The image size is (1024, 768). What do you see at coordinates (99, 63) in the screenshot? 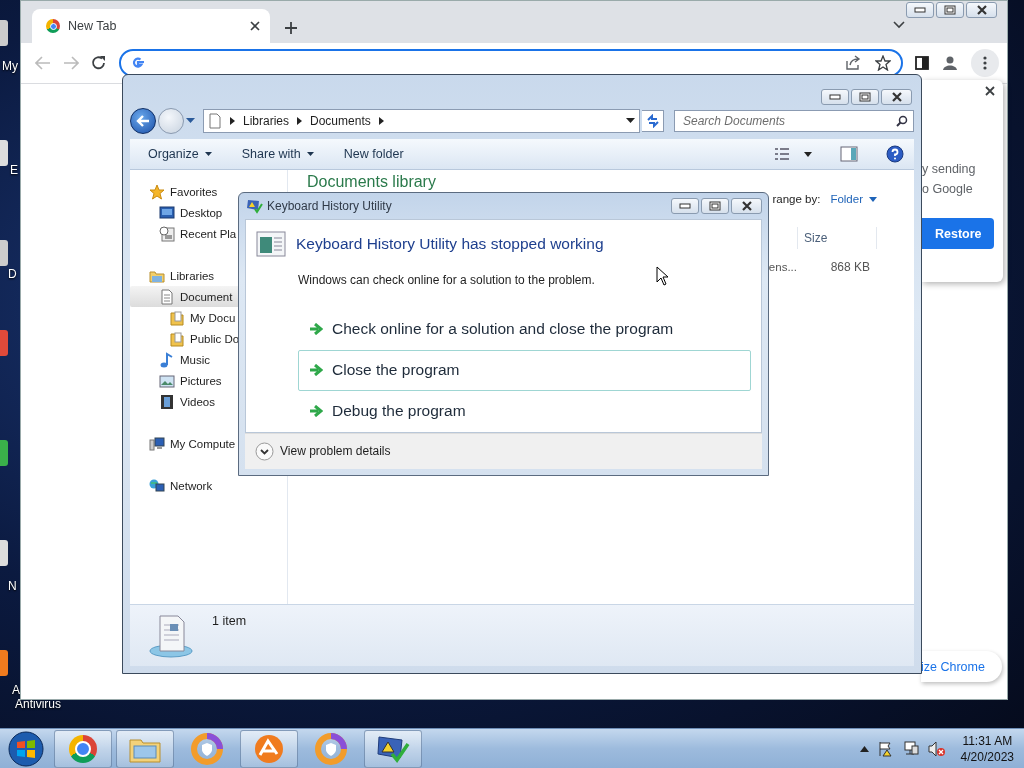
I see `reload-icon` at bounding box center [99, 63].